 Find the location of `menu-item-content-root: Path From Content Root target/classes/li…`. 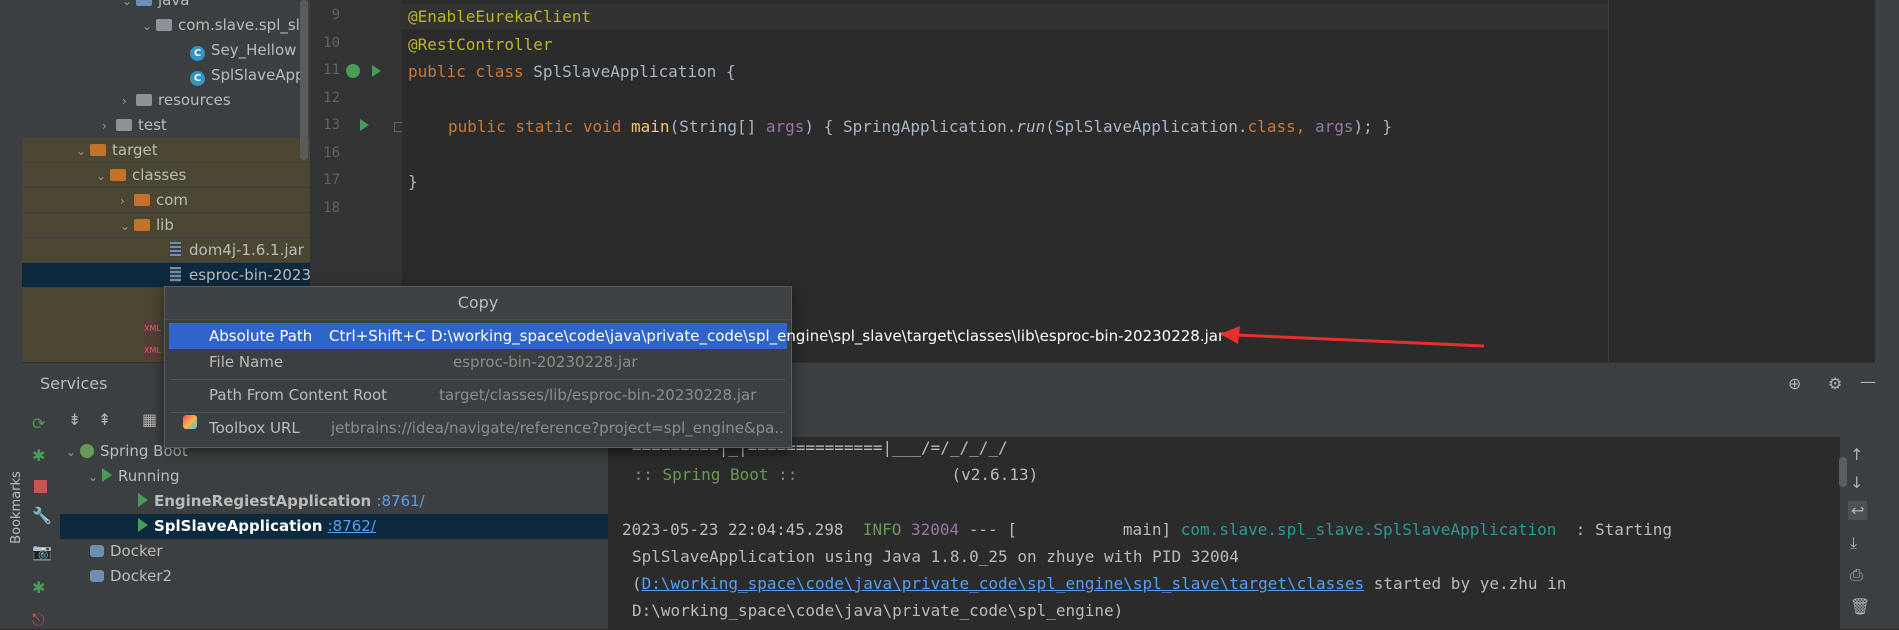

menu-item-content-root: Path From Content Root target/classes/li… is located at coordinates (478, 395).